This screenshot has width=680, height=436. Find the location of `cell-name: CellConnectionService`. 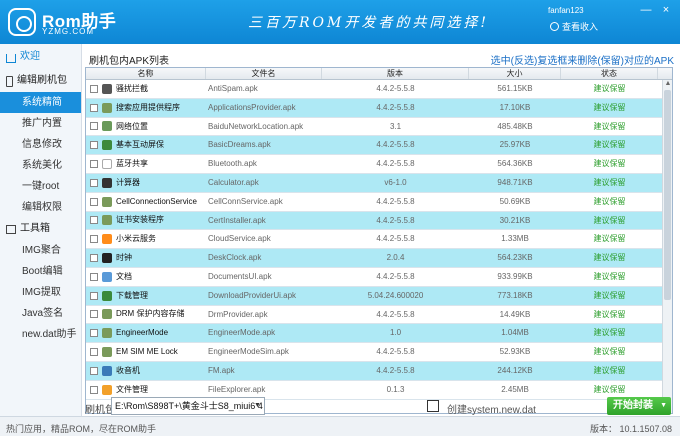

cell-name: CellConnectionService is located at coordinates (146, 202).